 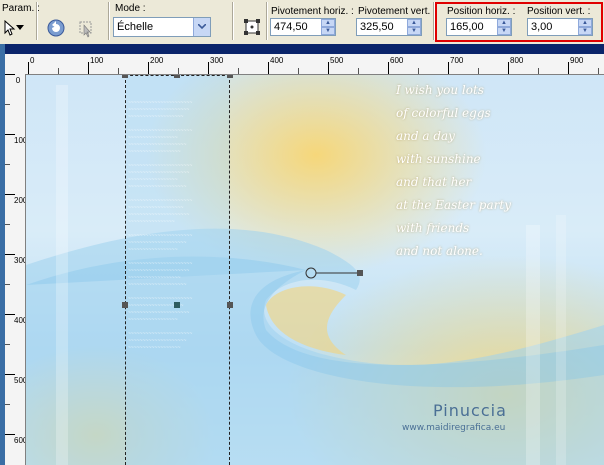 I want to click on pos-h-label: Position horiz. :, so click(x=481, y=11).